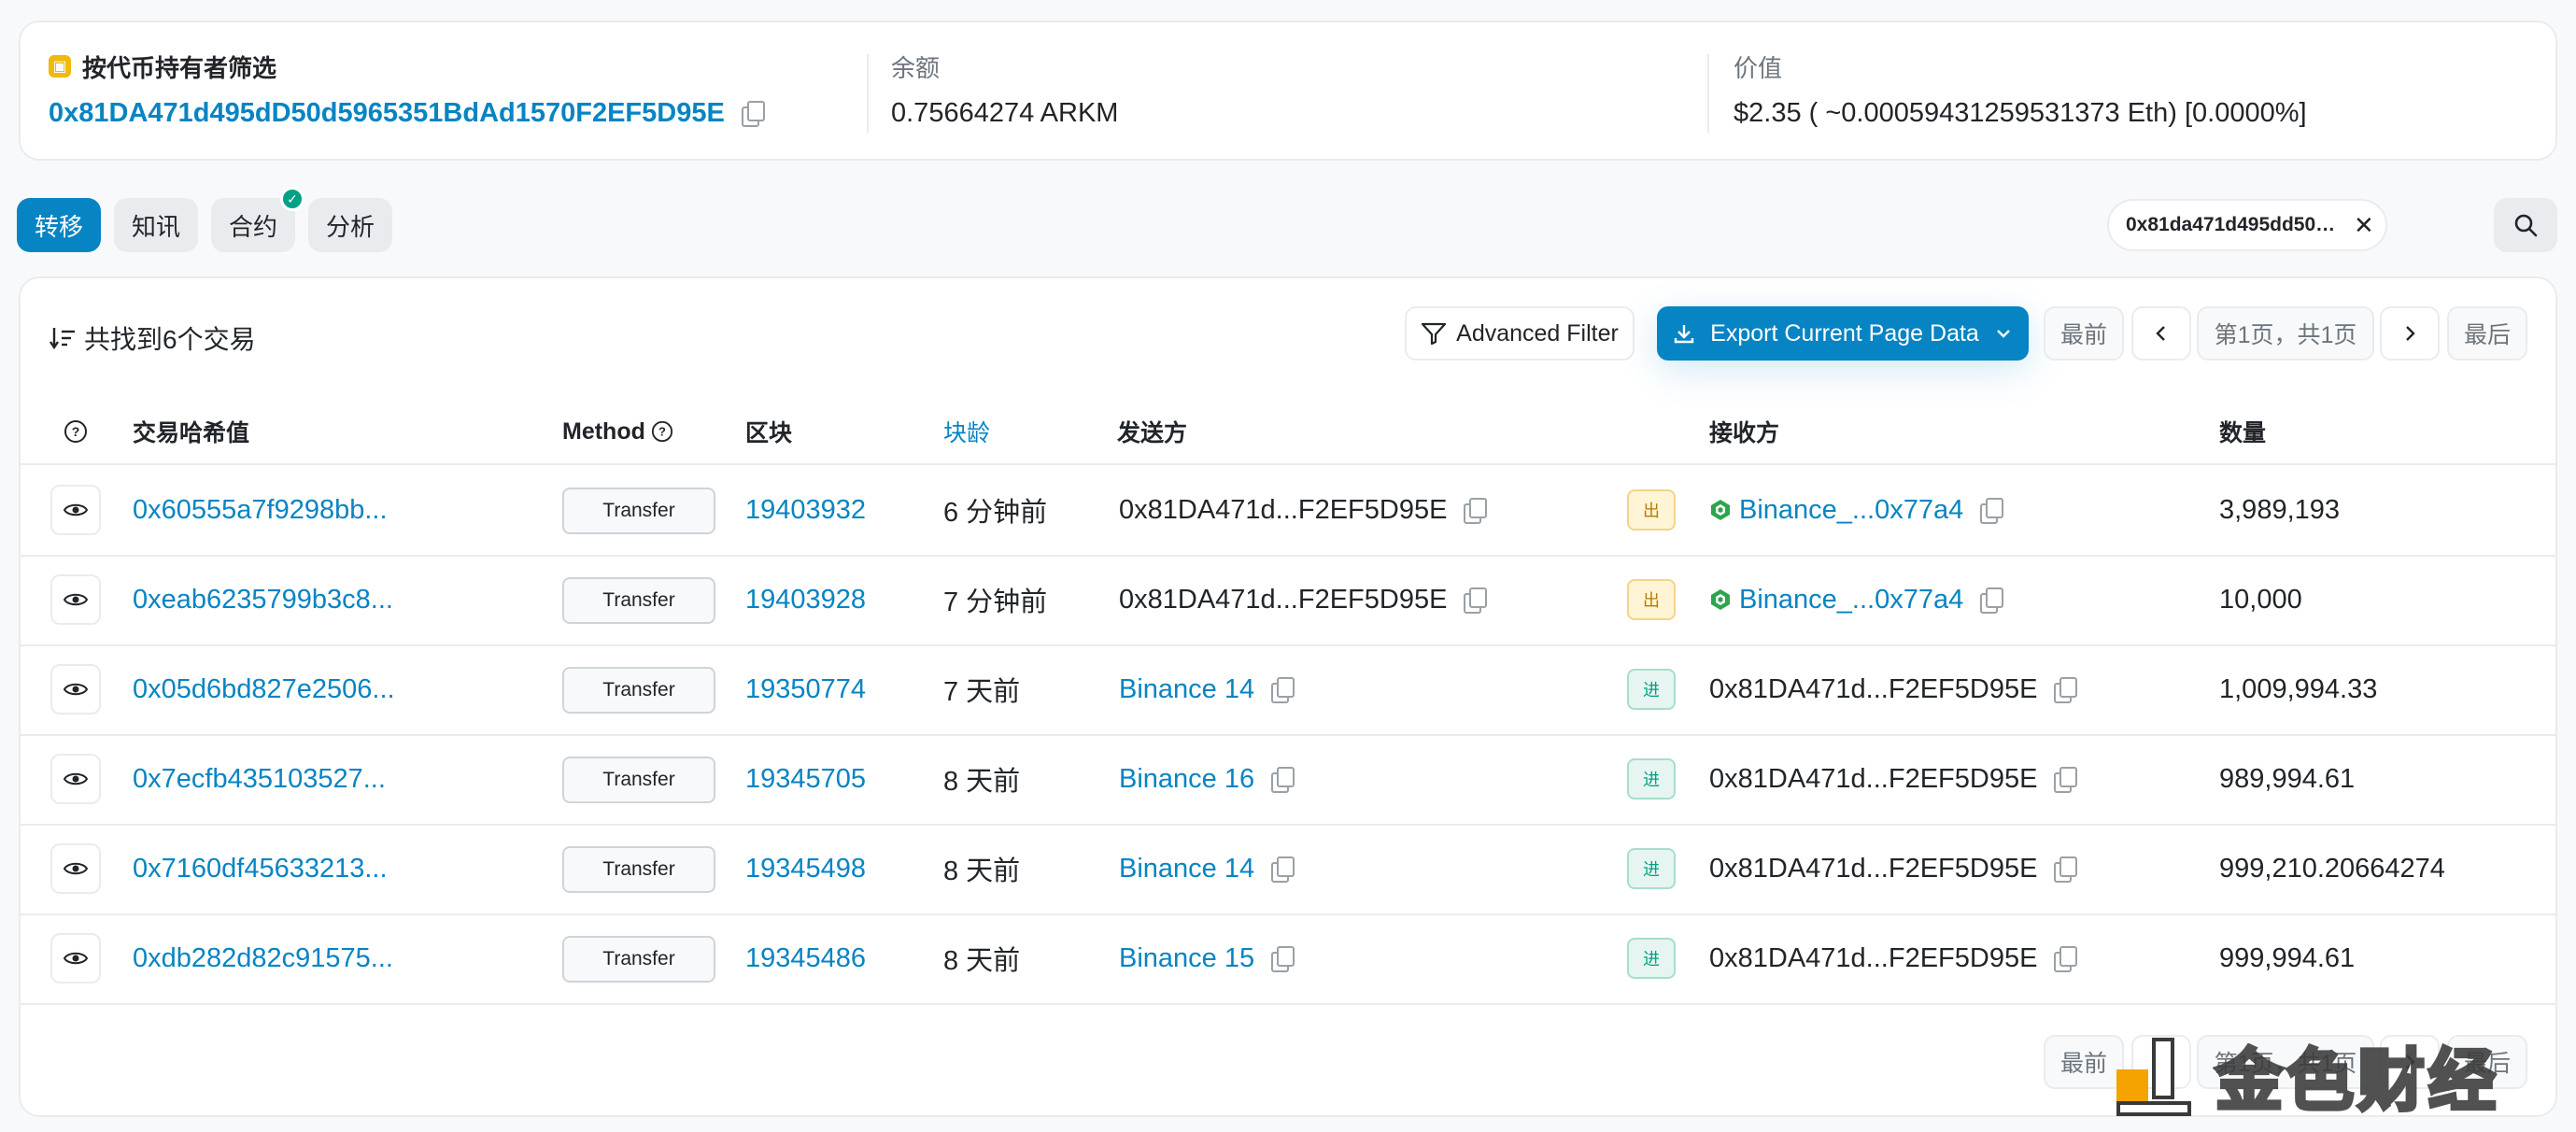 The image size is (2576, 1132). Describe the element at coordinates (2084, 334) in the screenshot. I see `first-page-button: 最前` at that location.